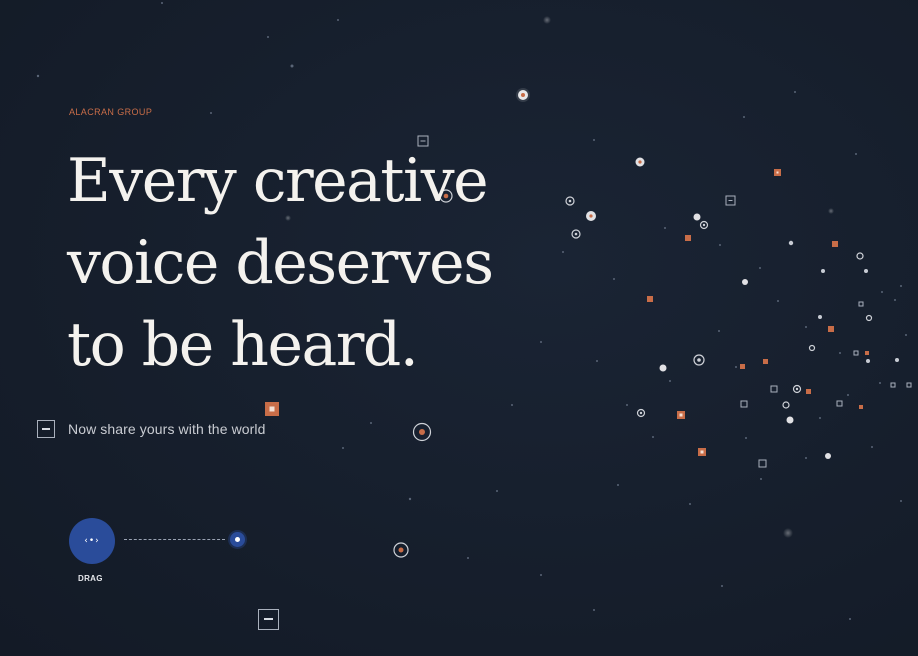  What do you see at coordinates (280, 263) in the screenshot?
I see `headline-line-2: voice deserves` at bounding box center [280, 263].